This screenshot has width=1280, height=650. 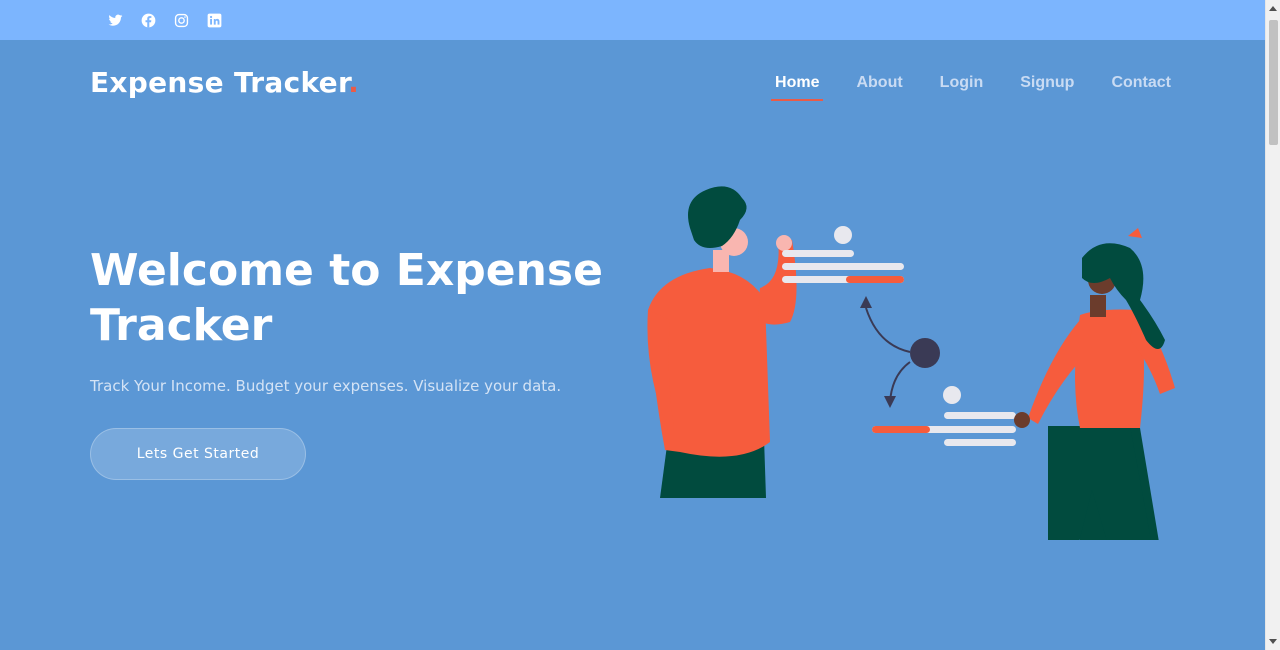 What do you see at coordinates (219, 82) in the screenshot?
I see `logo-text: Expense Tracker` at bounding box center [219, 82].